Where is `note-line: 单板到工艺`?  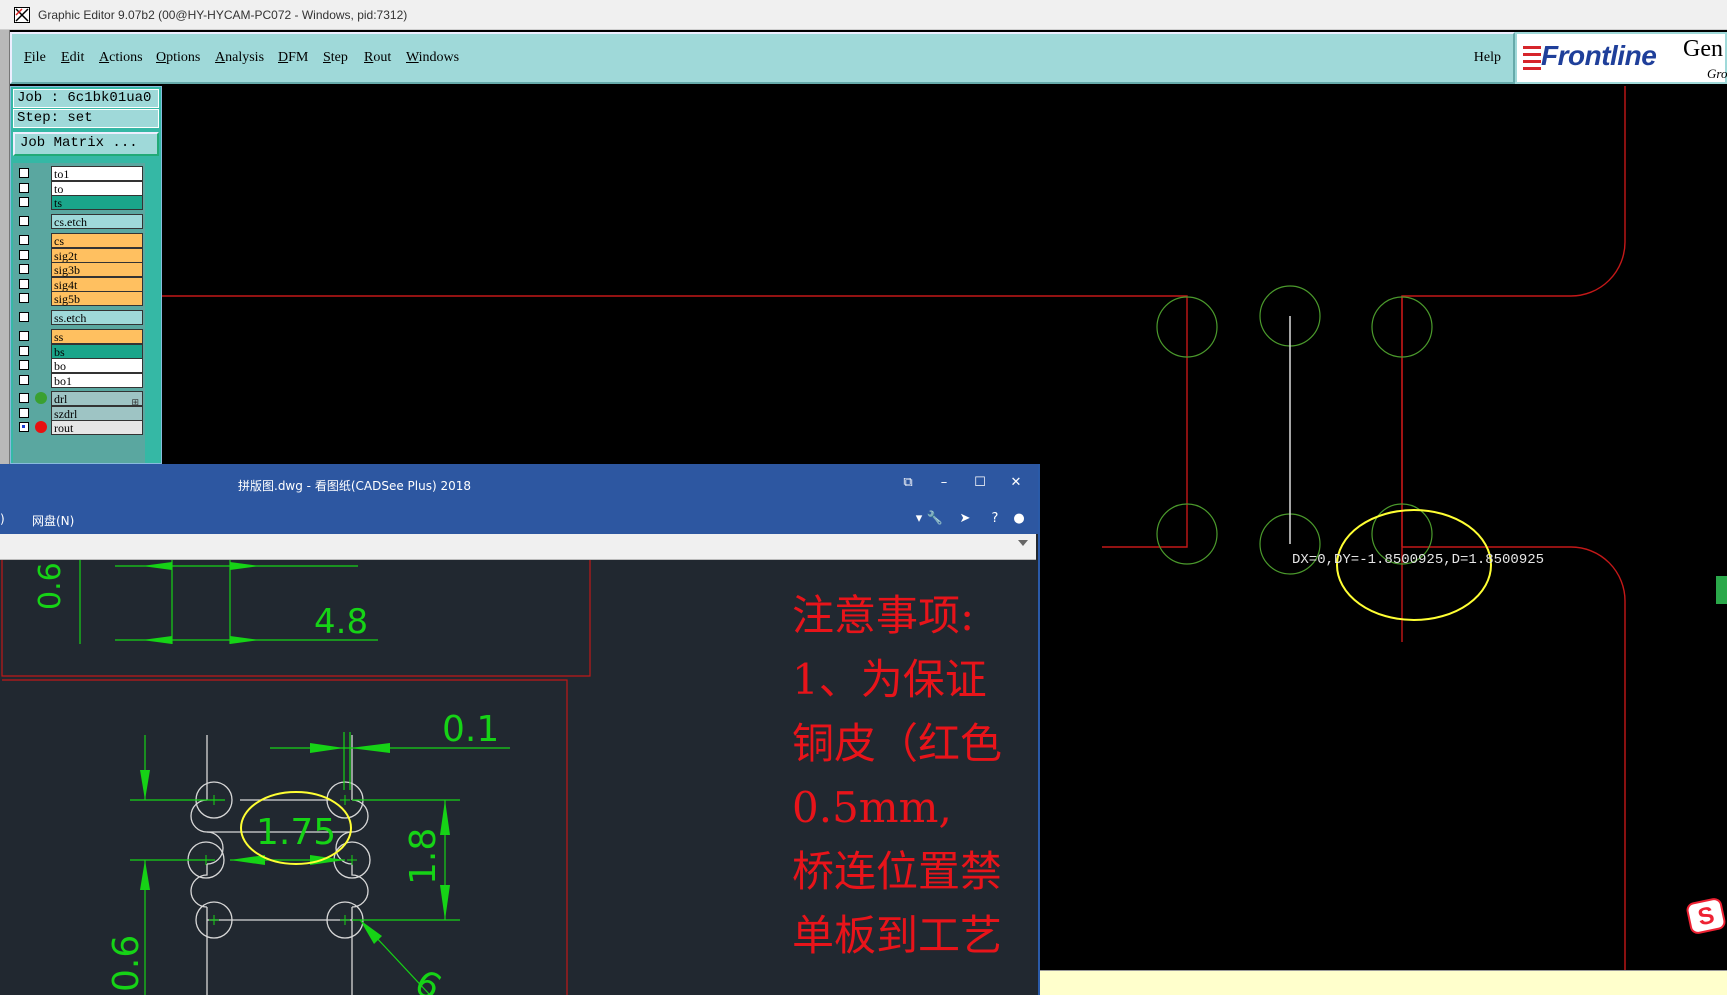
note-line: 单板到工艺 is located at coordinates (897, 935).